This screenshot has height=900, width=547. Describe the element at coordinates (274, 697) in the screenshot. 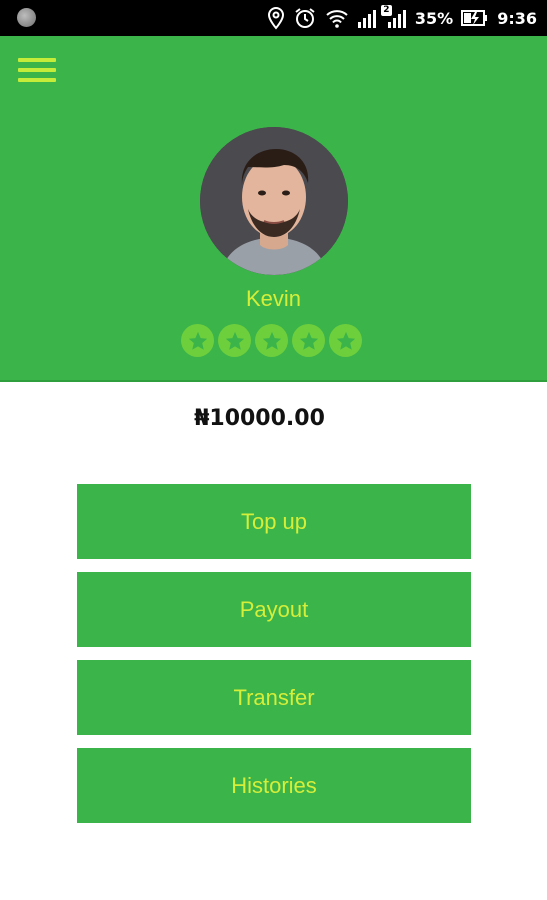

I see `transfer-button: Transfer` at that location.